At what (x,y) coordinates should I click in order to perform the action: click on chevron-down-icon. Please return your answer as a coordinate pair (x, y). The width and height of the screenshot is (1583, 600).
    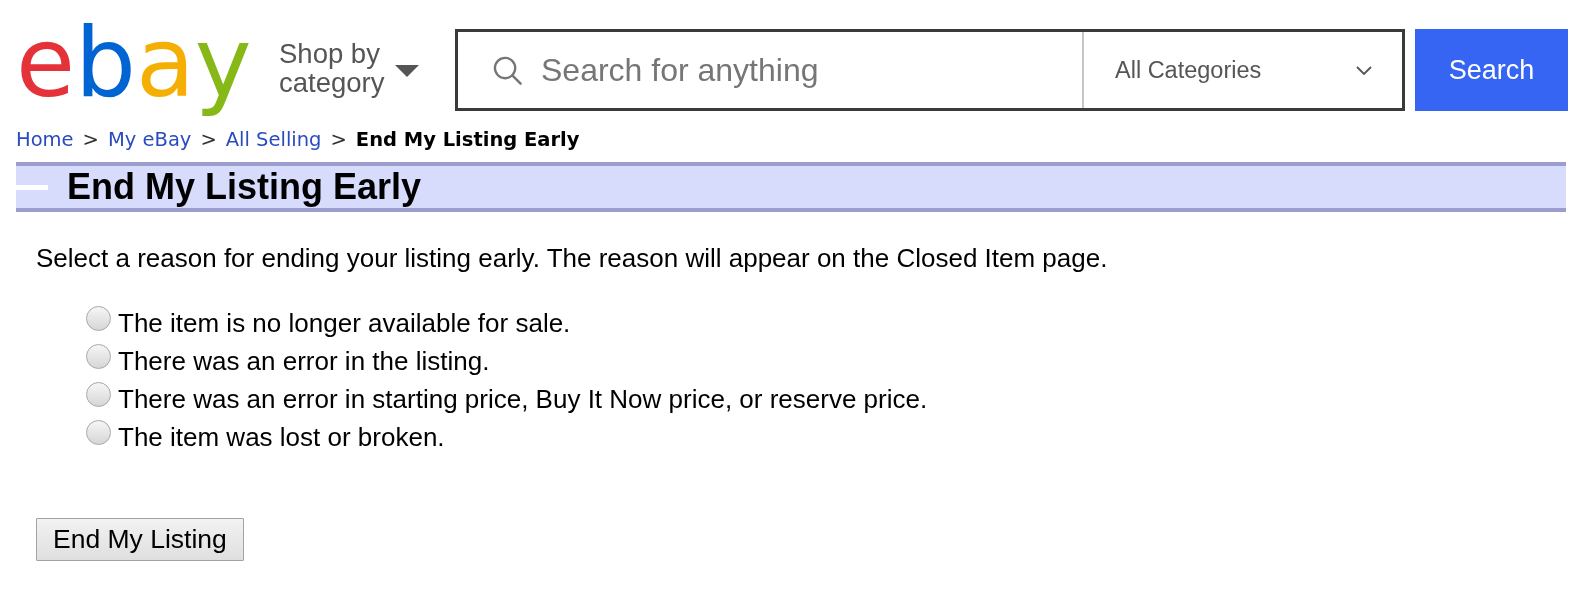
    Looking at the image, I should click on (1364, 70).